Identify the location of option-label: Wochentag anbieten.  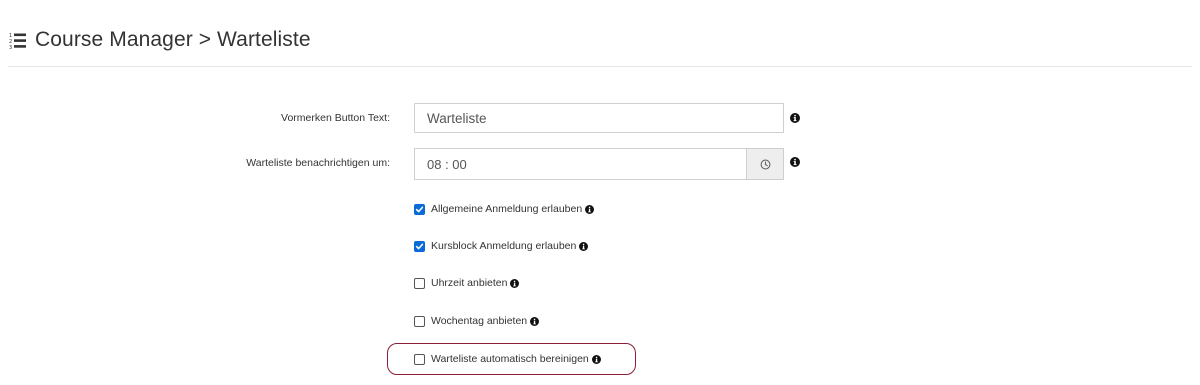
(479, 321).